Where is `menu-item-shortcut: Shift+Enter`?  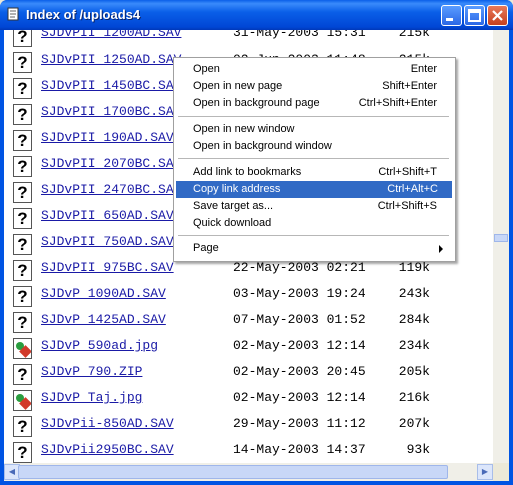
menu-item-shortcut: Shift+Enter is located at coordinates (409, 86).